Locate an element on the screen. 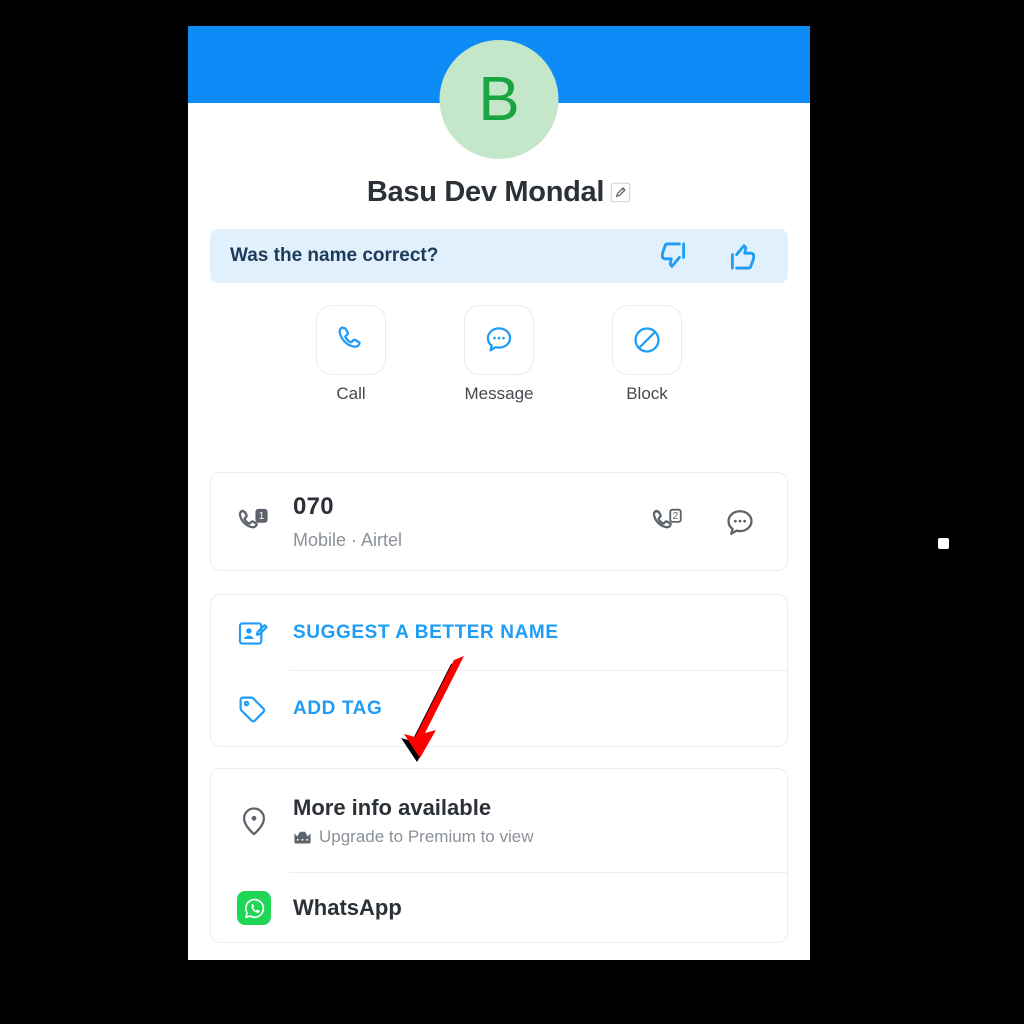  quick-action-message: Message is located at coordinates (499, 354).